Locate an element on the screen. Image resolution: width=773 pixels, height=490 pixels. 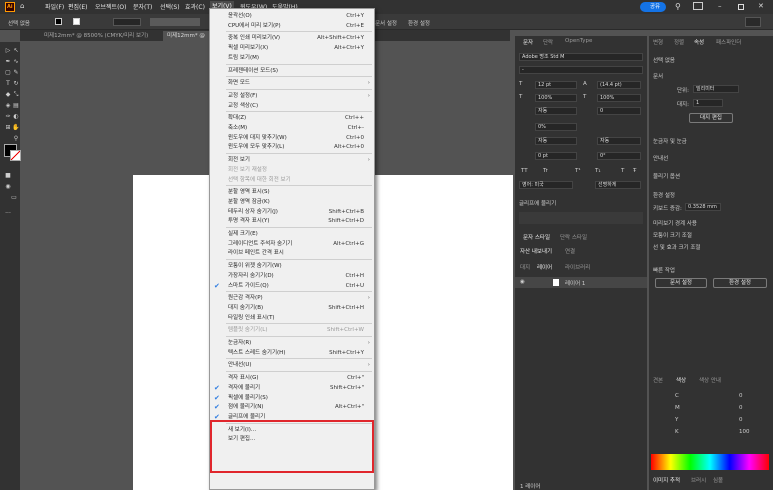
view-menu-item: 윤곽선(O) Ctrl+Y is located at coordinates (292, 16).